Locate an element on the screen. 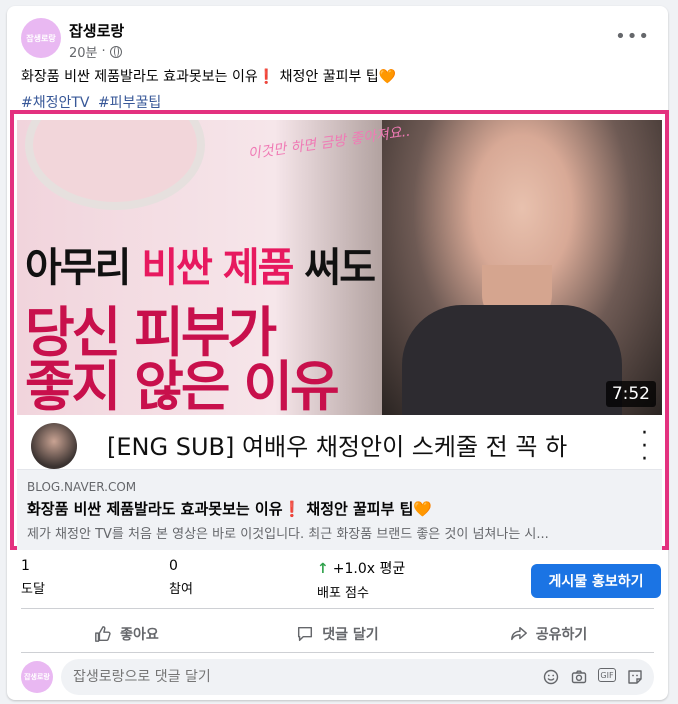 Image resolution: width=678 pixels, height=704 pixels. share-label: 공유하기 is located at coordinates (561, 635).